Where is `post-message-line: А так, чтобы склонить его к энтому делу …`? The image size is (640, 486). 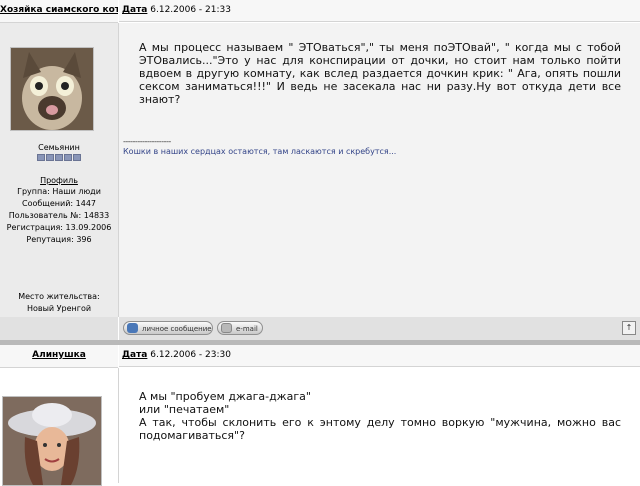 post-message-line: А так, чтобы склонить его к энтому делу … is located at coordinates (380, 429).